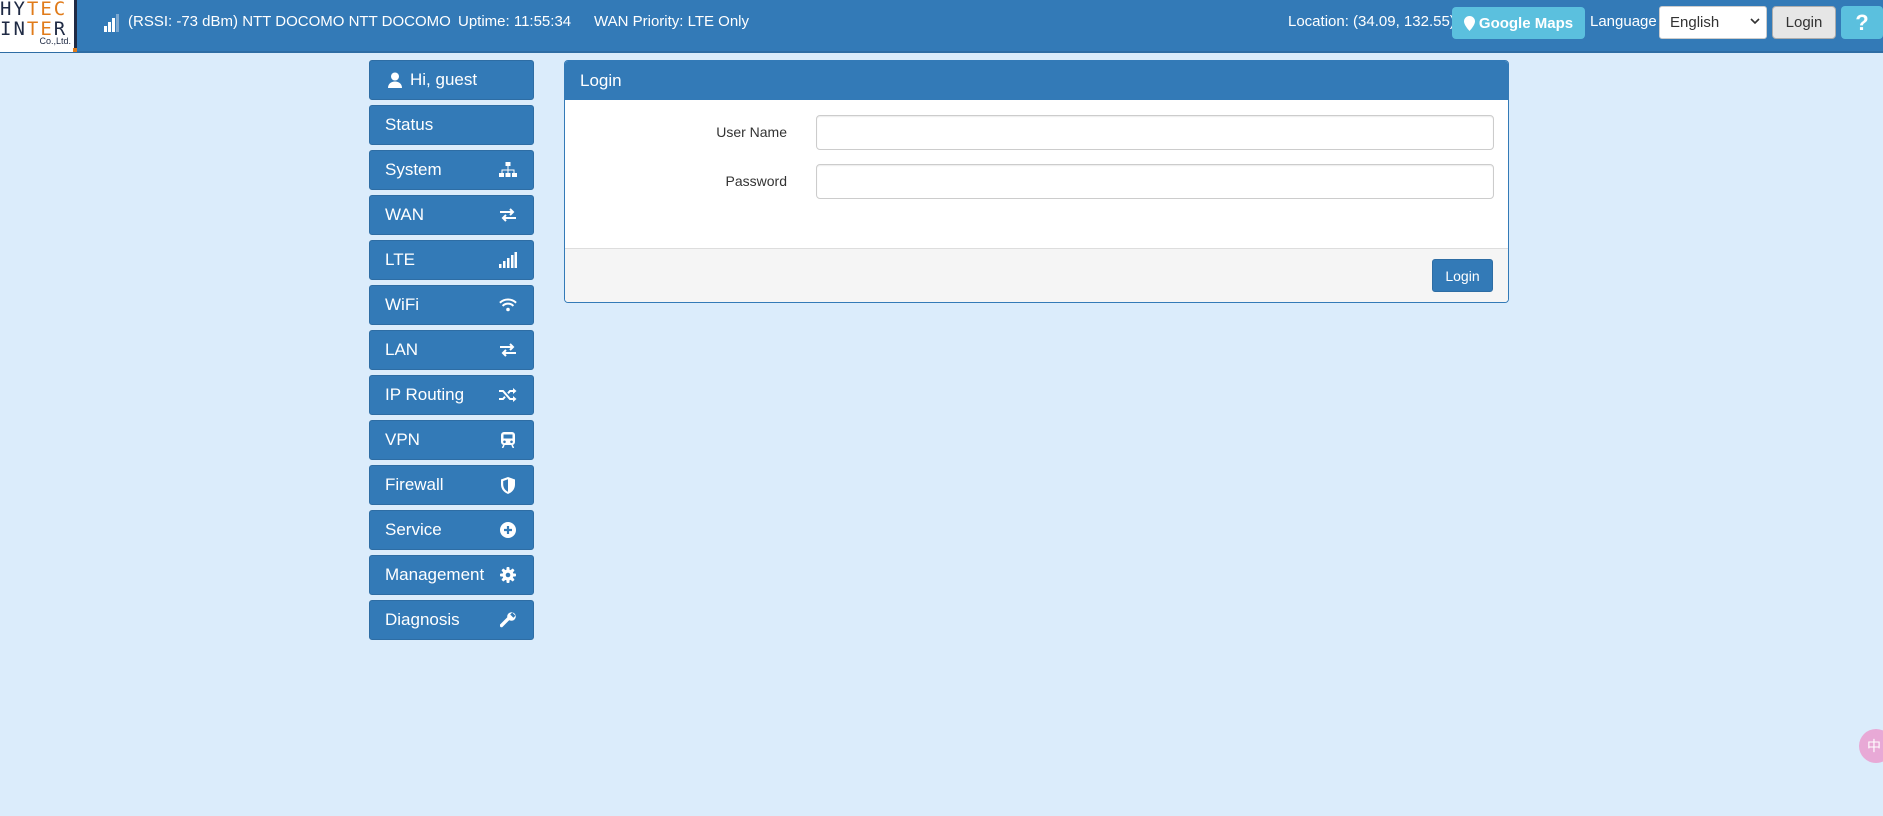 The width and height of the screenshot is (1883, 816). I want to click on google-maps-label: Google Maps, so click(1526, 23).